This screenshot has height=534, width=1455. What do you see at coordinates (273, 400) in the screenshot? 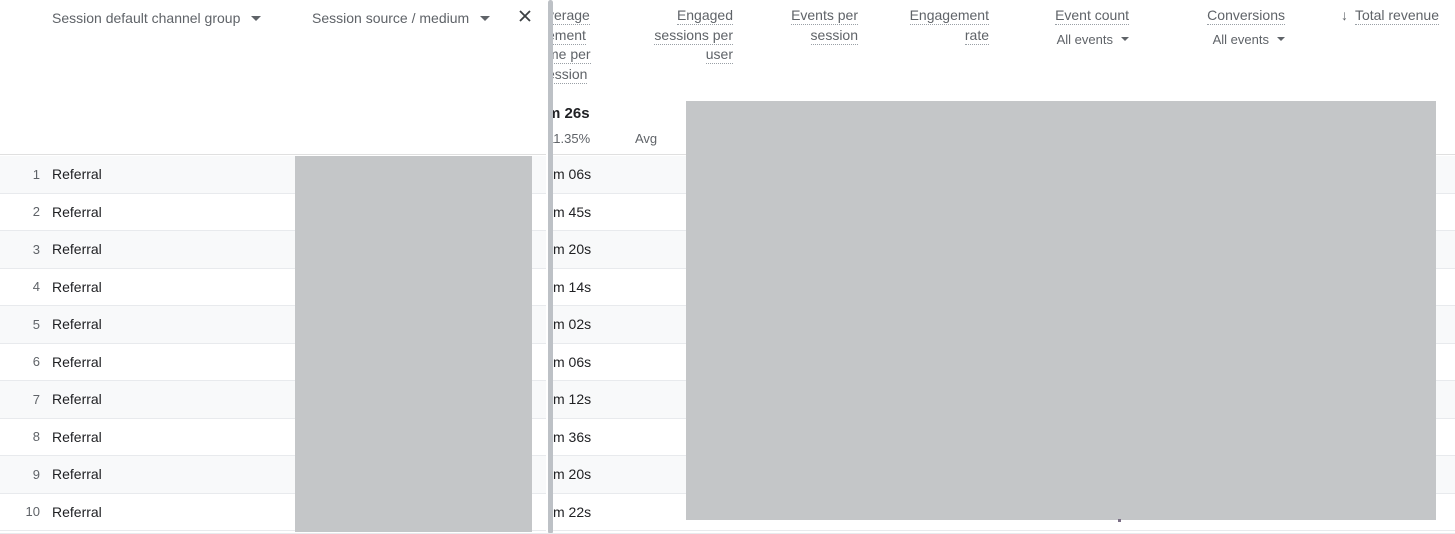
I see `table-row: 7 Referral` at bounding box center [273, 400].